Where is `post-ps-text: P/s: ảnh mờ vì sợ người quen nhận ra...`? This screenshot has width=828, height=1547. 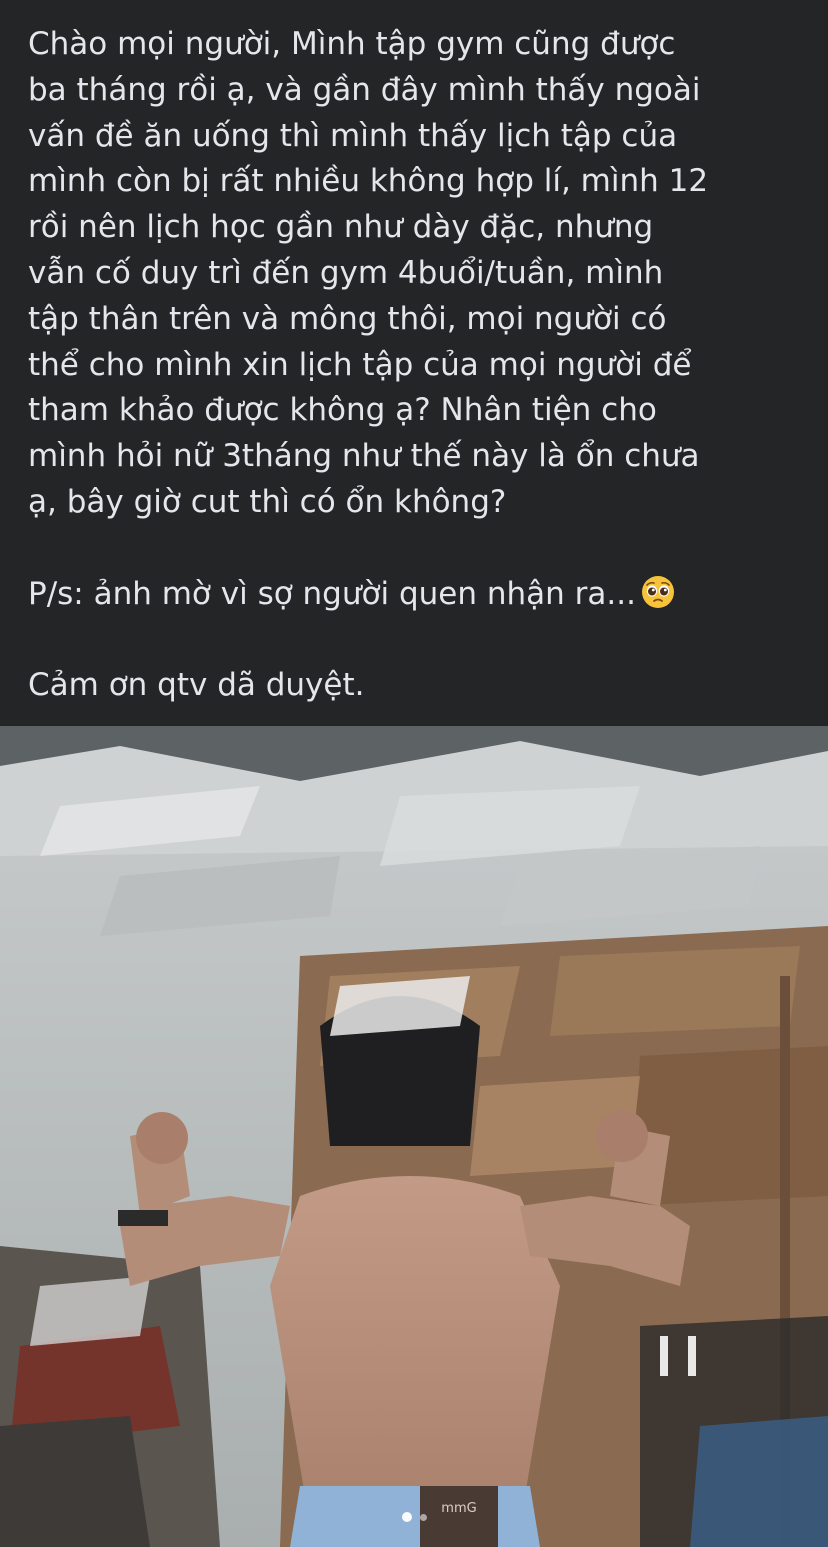
post-ps-text: P/s: ảnh mờ vì sợ người quen nhận ra... is located at coordinates (332, 593).